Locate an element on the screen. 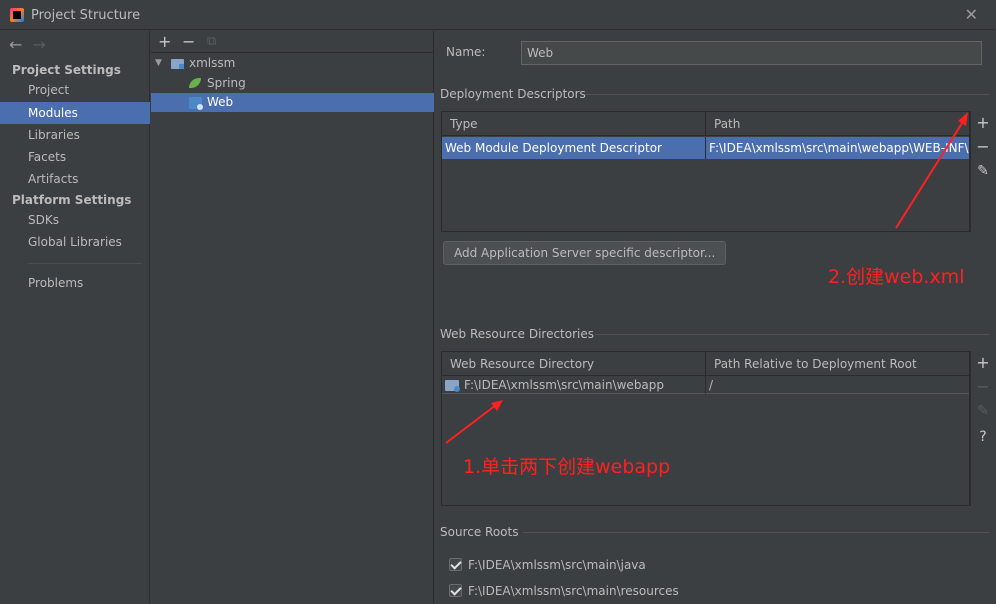 Image resolution: width=996 pixels, height=604 pixels. web-resource-dir-cell: F:\IDEA\xmlssm\src\main\webapp is located at coordinates (573, 385).